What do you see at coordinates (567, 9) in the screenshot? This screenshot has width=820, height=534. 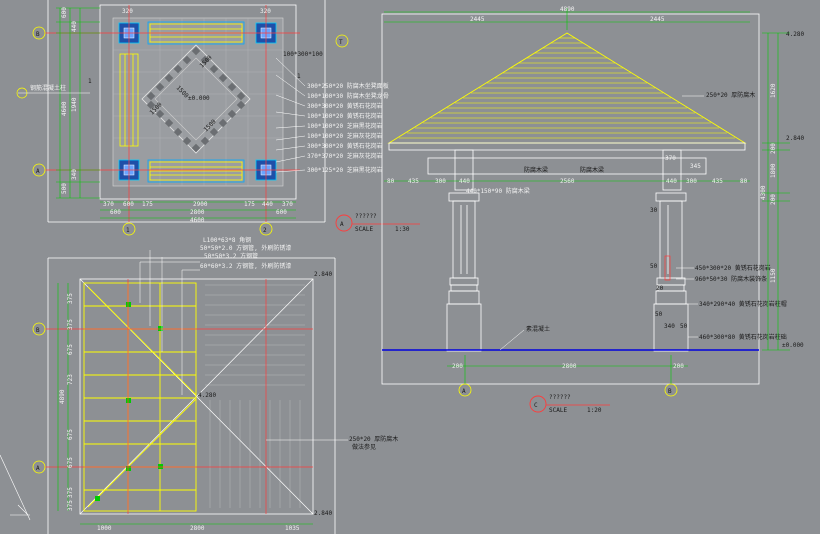 I see `elev-top-total: 4890` at bounding box center [567, 9].